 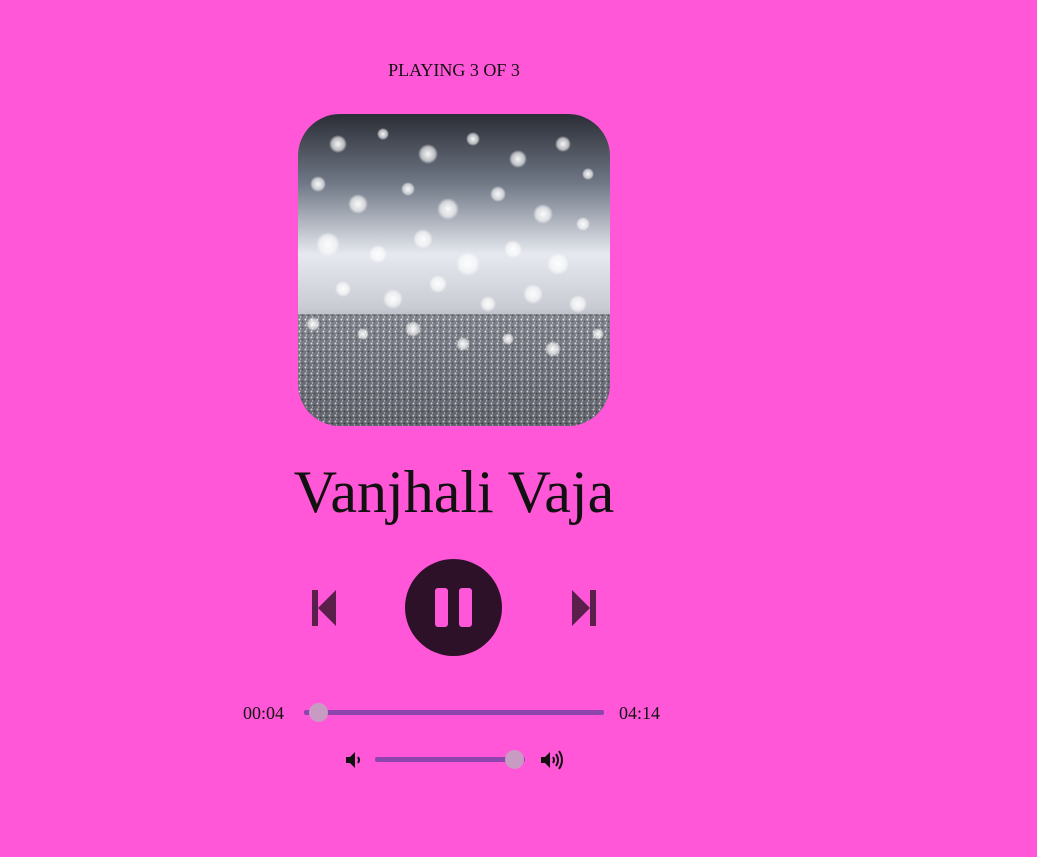 I want to click on seek-thumb, so click(x=318, y=712).